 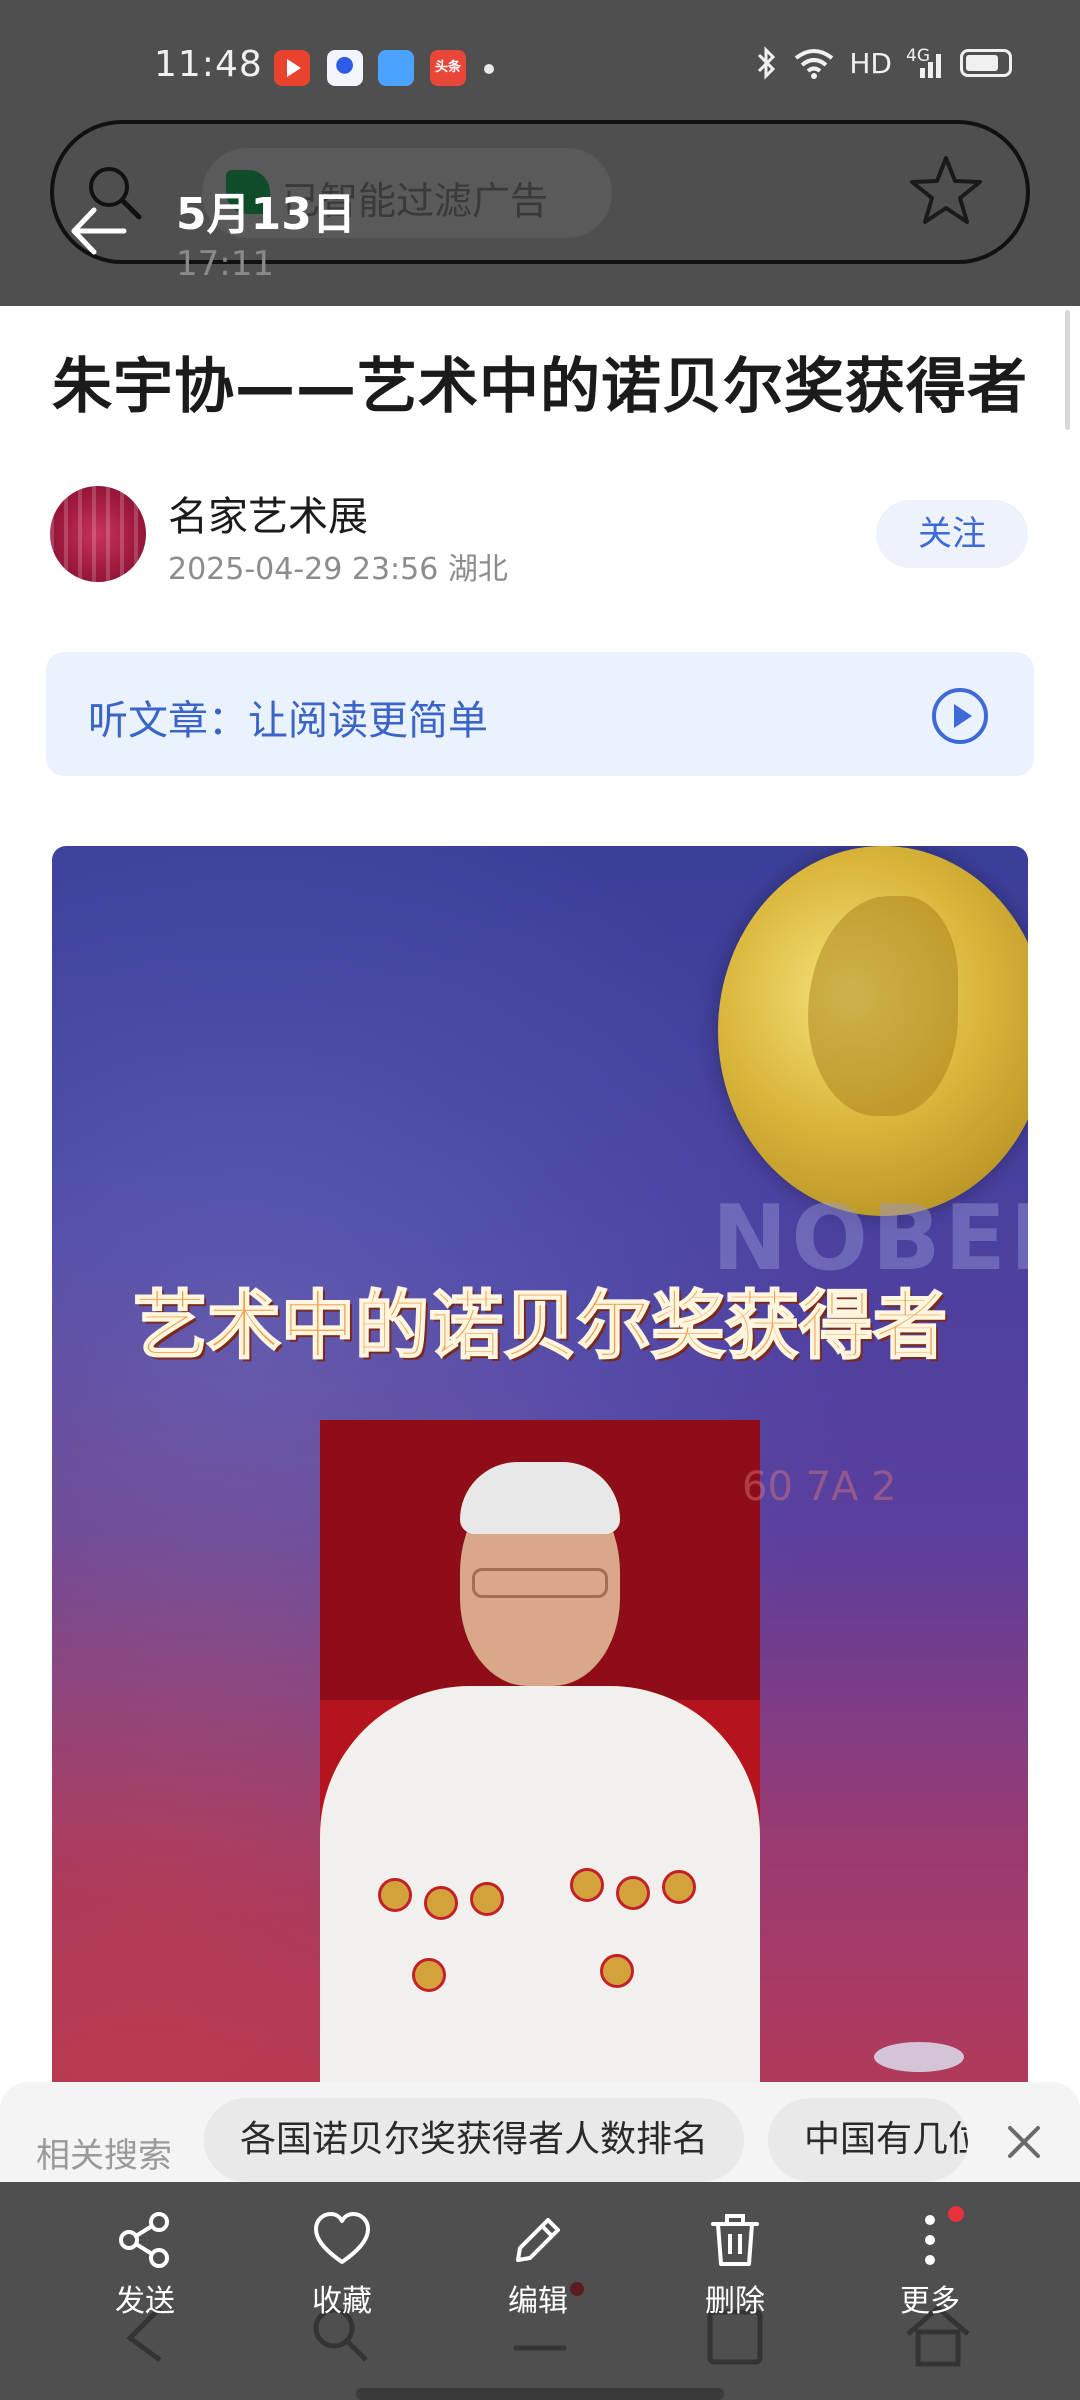 I want to click on follow-button: 关注, so click(x=952, y=534).